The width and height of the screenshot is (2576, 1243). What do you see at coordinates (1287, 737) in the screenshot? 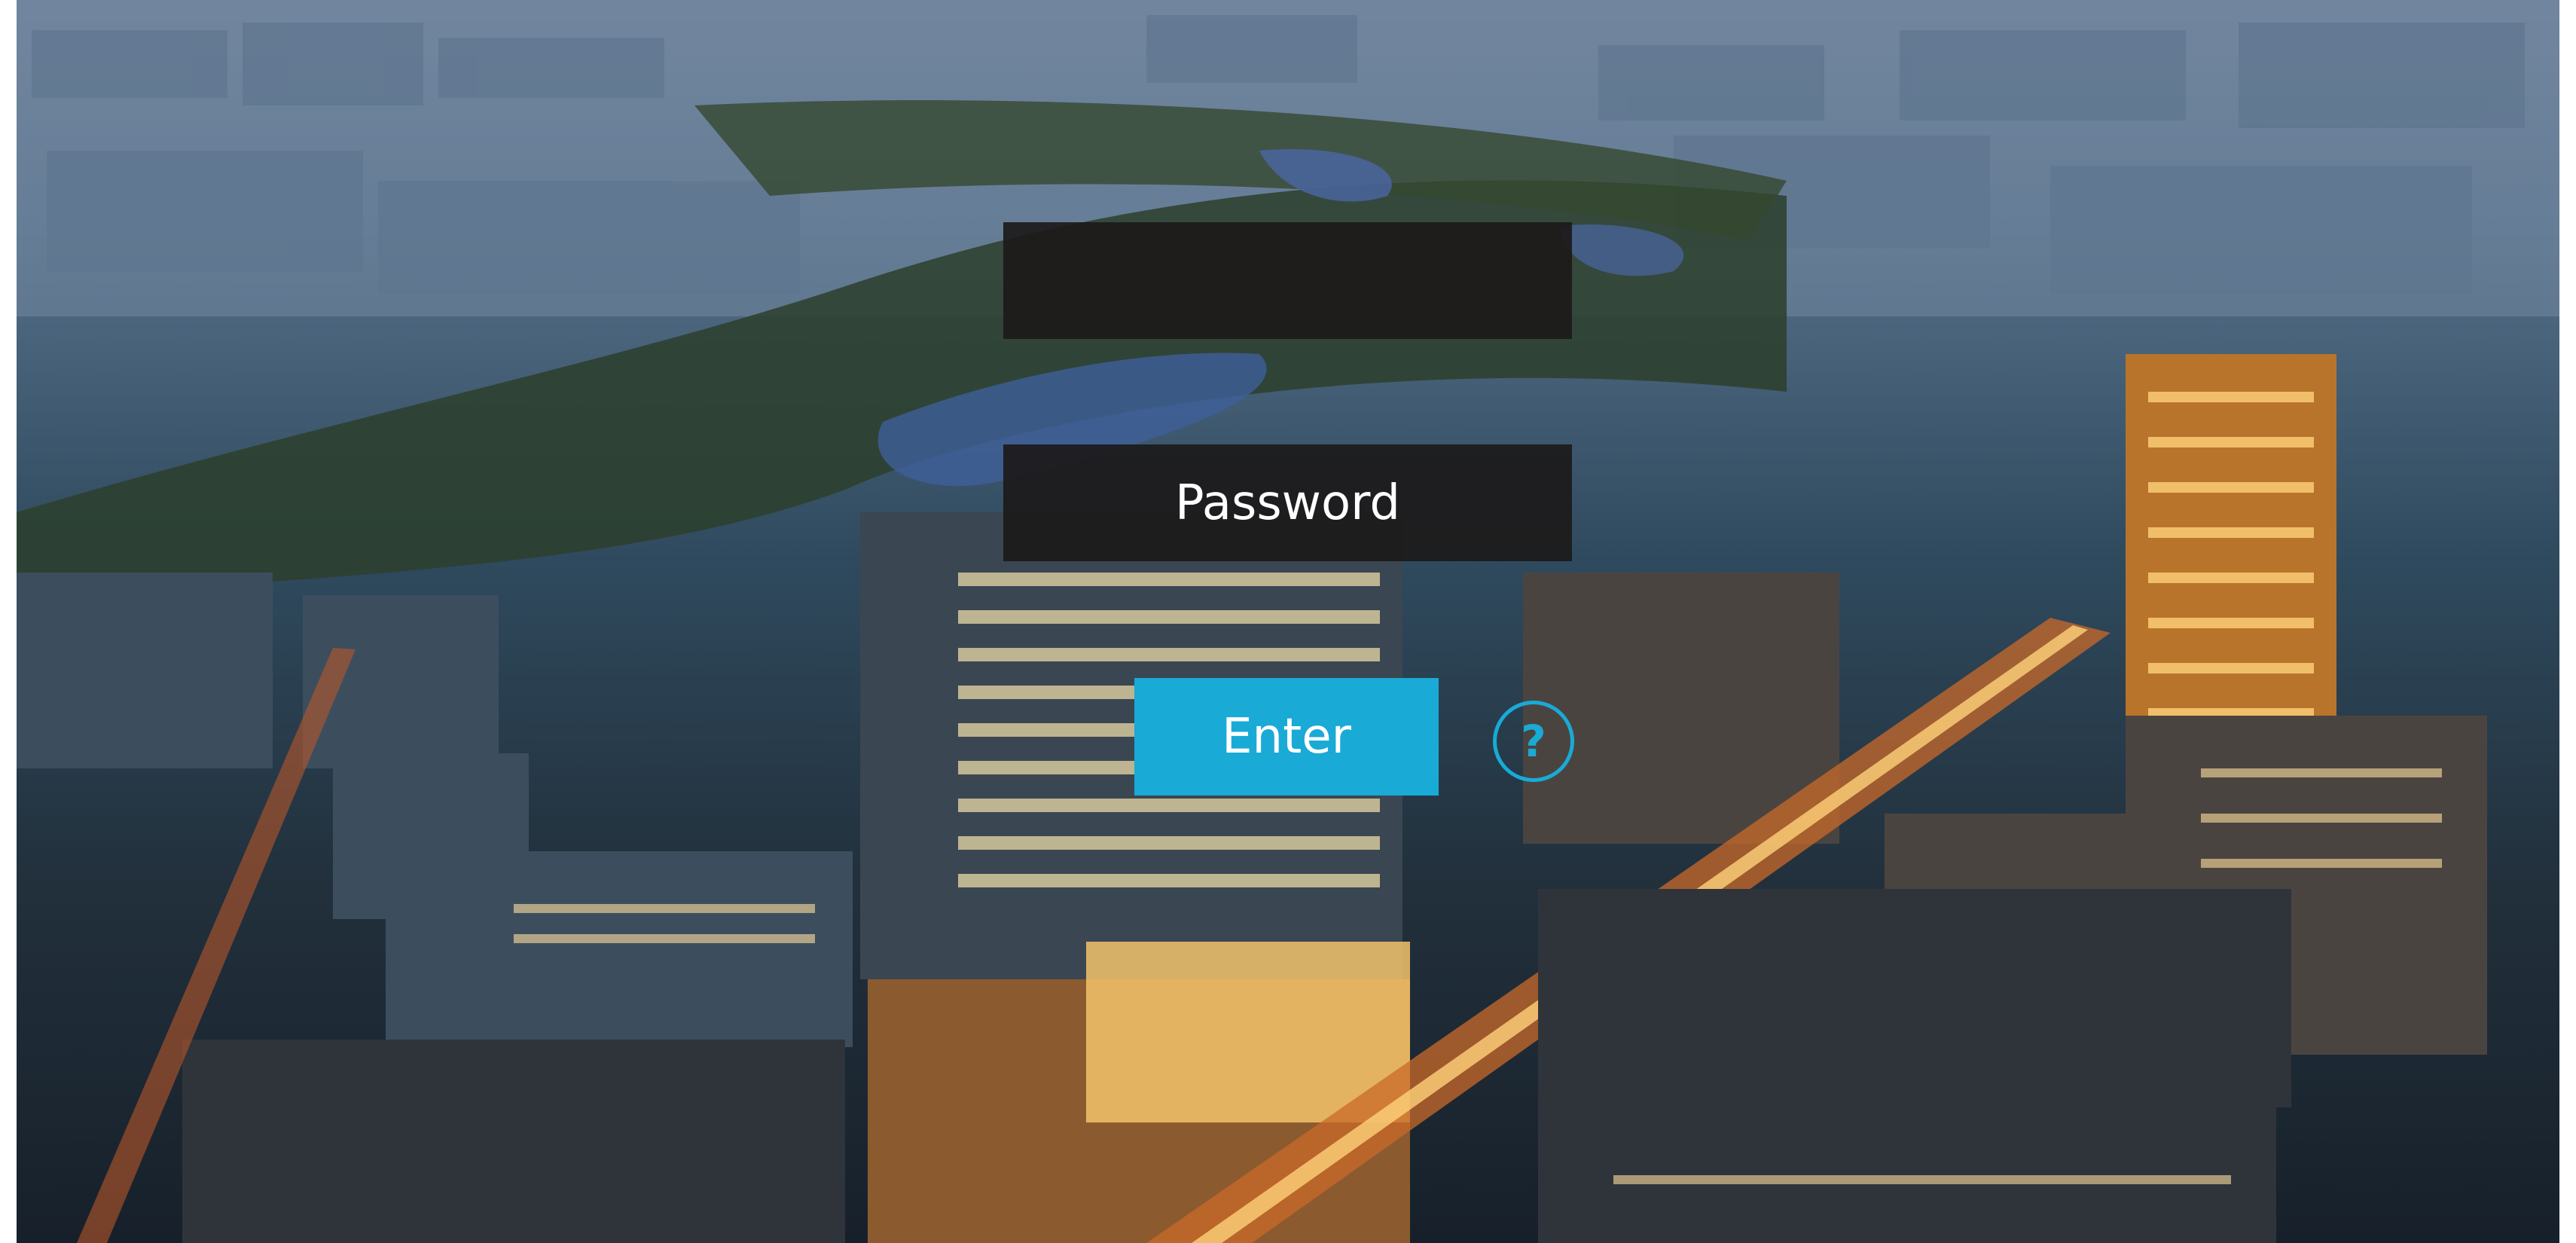
I see `enter-button: Enter` at bounding box center [1287, 737].